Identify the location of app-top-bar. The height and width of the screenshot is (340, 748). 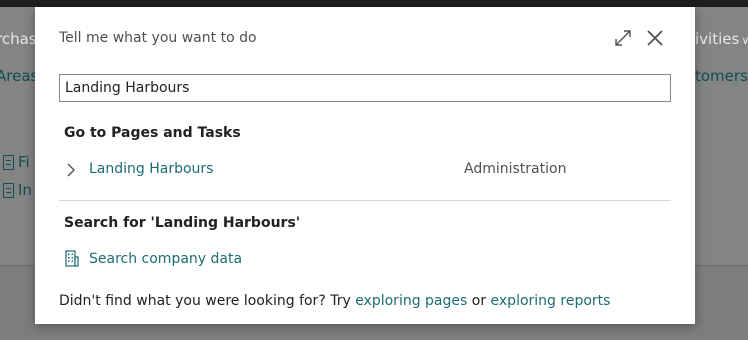
(374, 3).